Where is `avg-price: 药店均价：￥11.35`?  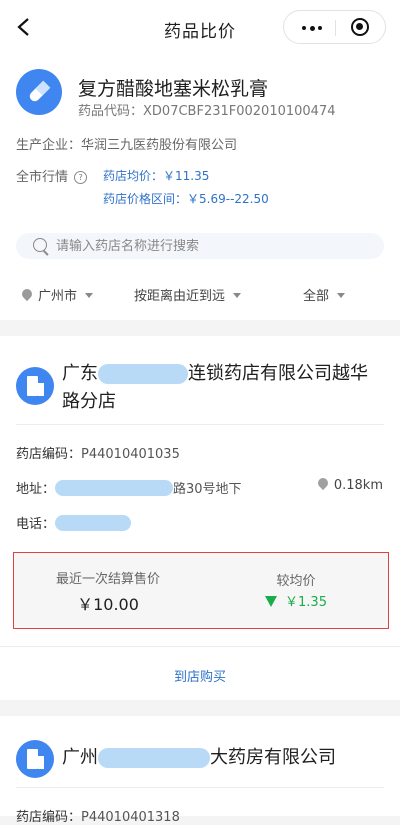
avg-price: 药店均价：￥11.35 is located at coordinates (156, 176).